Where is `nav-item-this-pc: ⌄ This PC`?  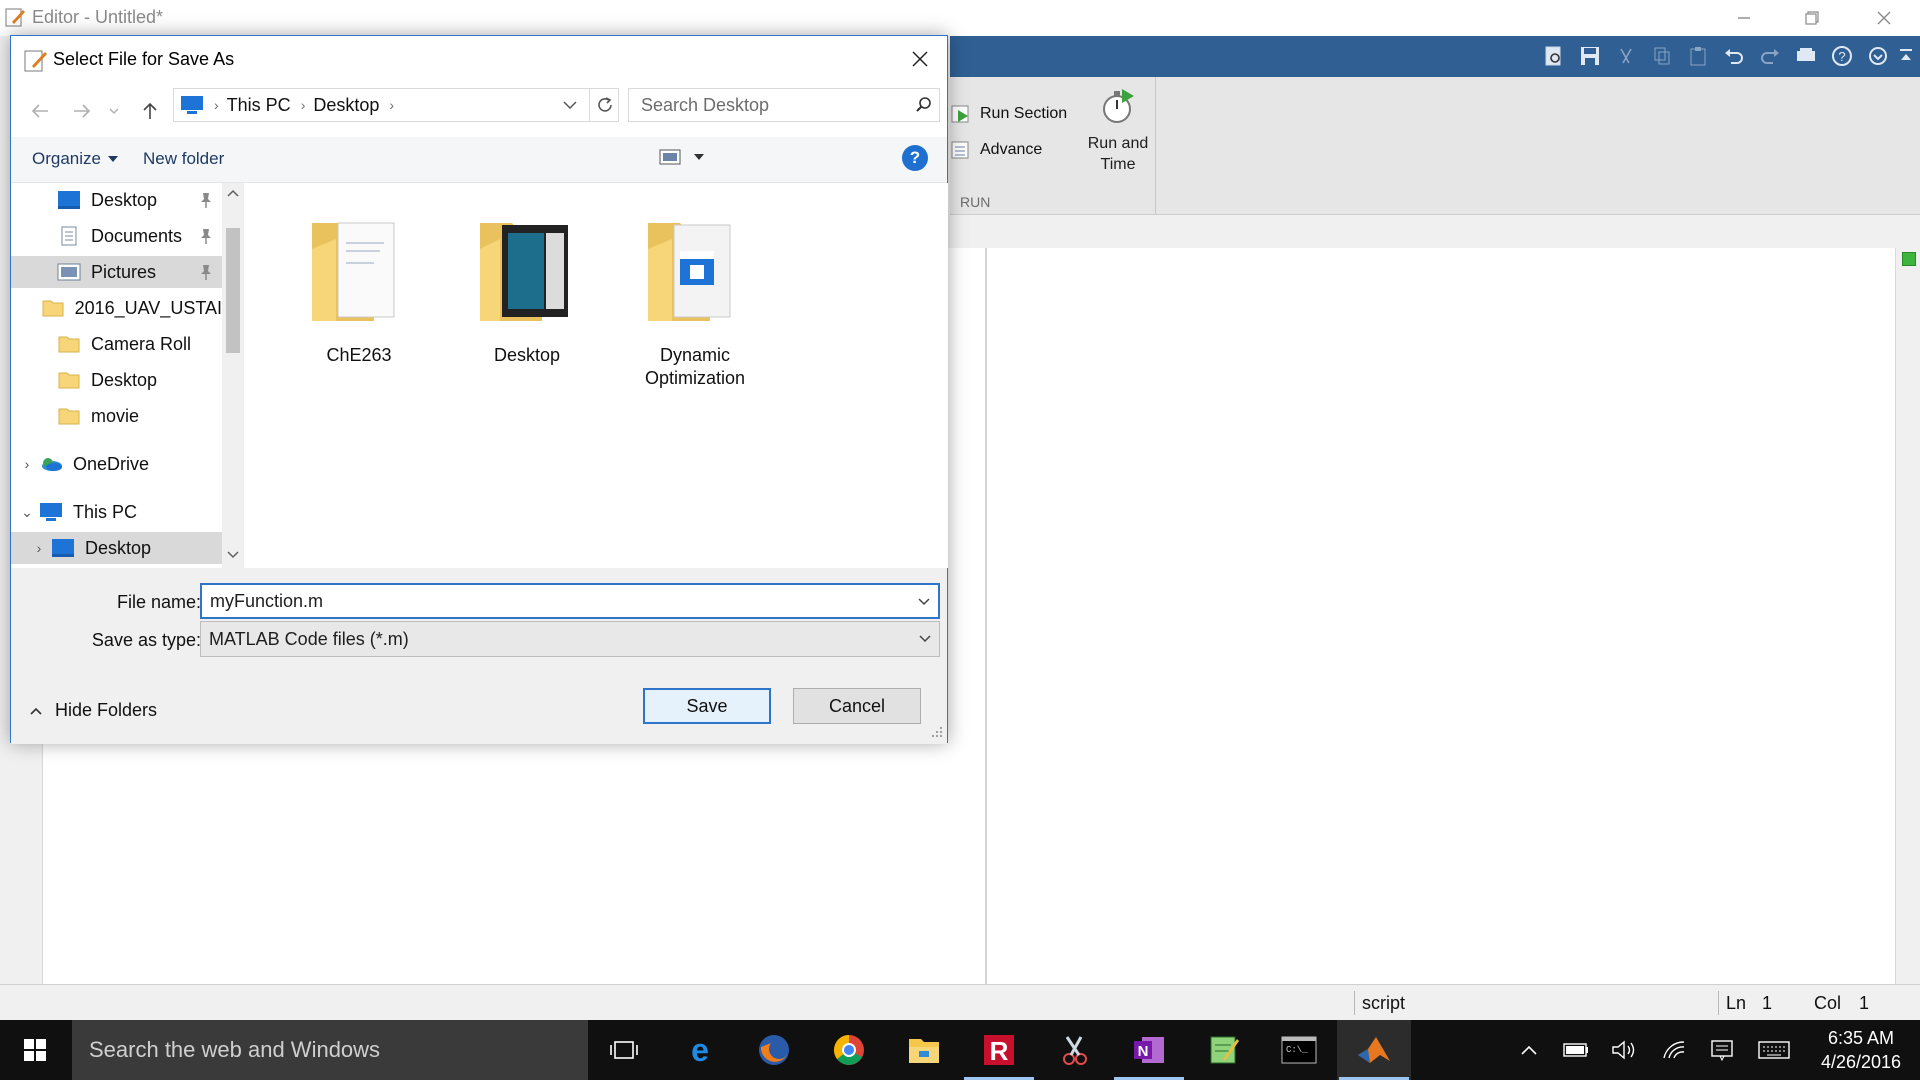 nav-item-this-pc: ⌄ This PC is located at coordinates (116, 512).